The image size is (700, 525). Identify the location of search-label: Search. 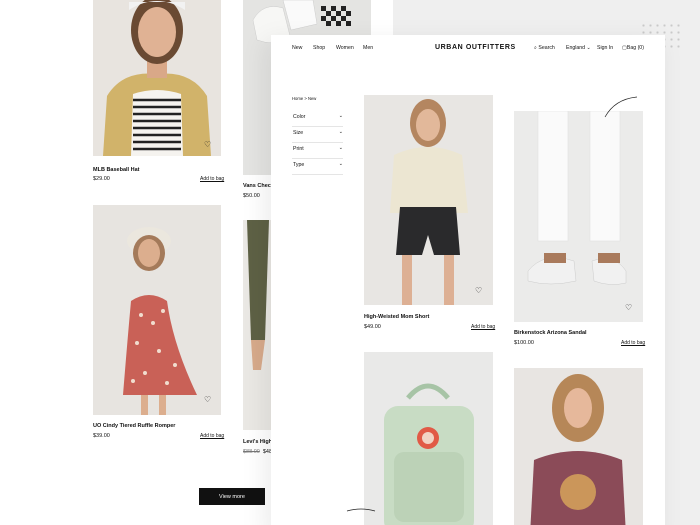
(546, 48).